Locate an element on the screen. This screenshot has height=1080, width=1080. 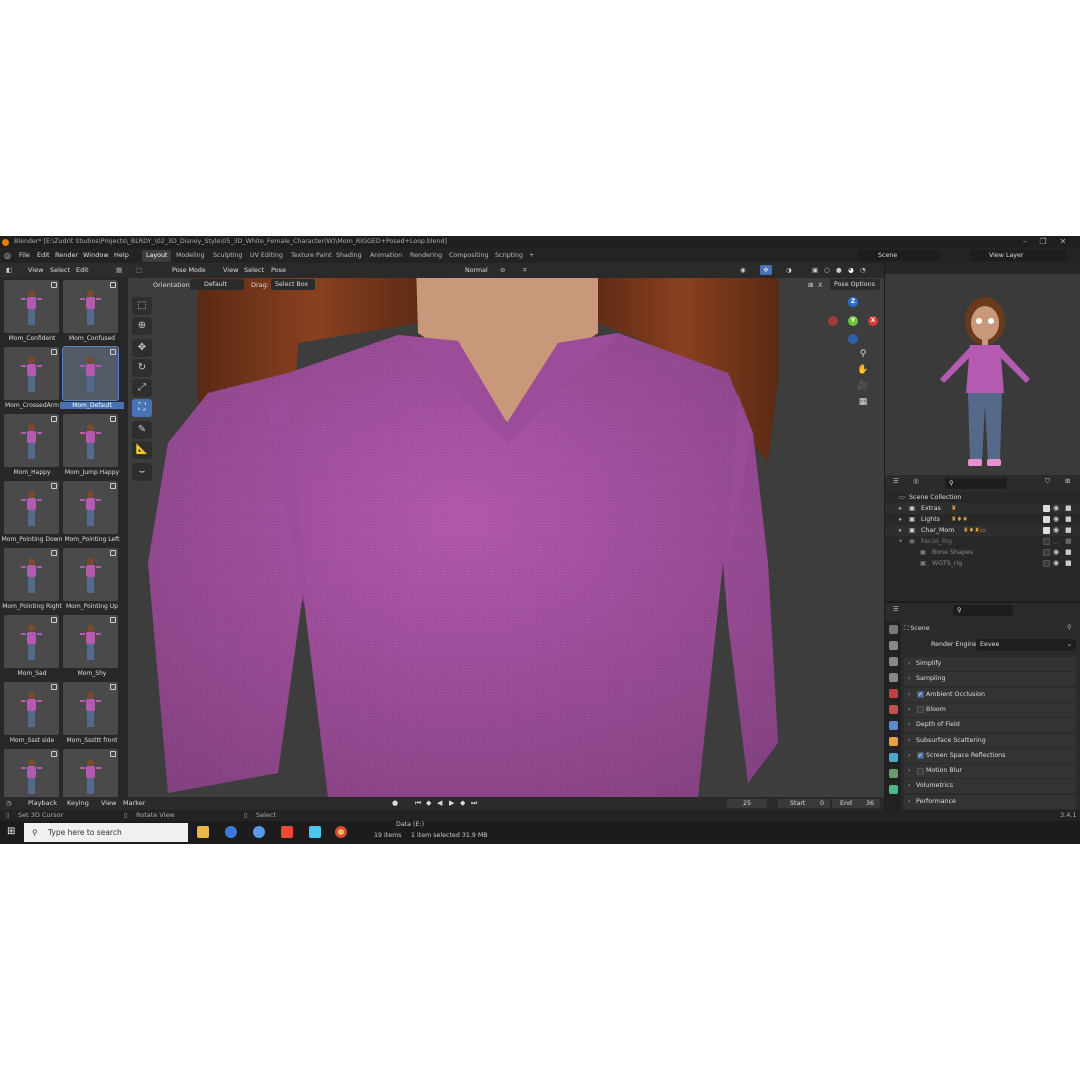
prev-keyframe-icon: ◆ is located at coordinates (428, 803).